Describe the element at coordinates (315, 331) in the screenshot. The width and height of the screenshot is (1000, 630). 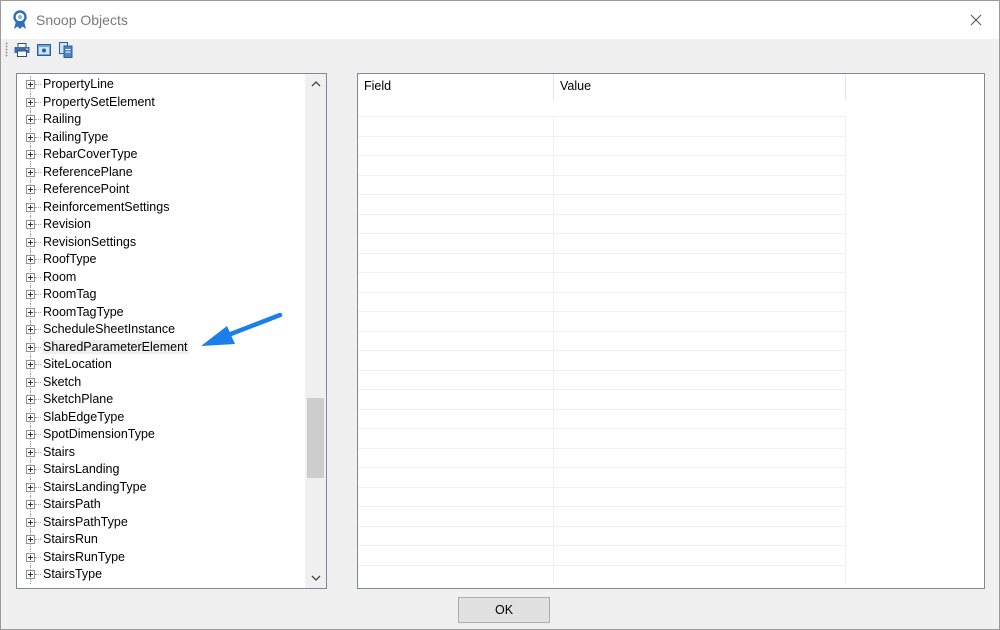
I see `tree-scrollbar` at that location.